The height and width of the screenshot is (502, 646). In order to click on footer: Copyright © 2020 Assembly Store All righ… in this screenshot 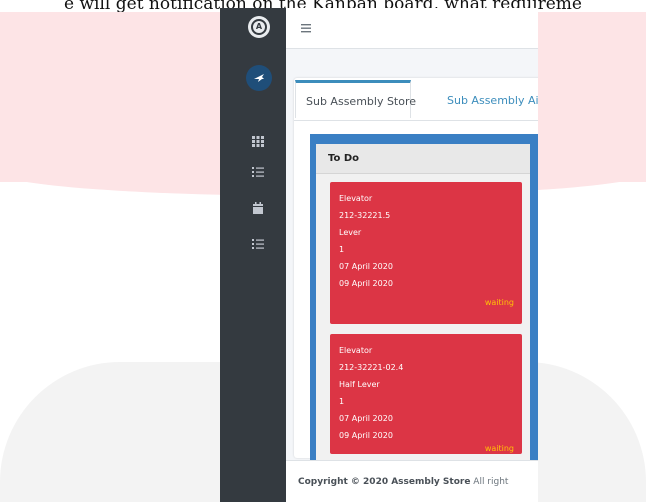, I will do `click(412, 481)`.